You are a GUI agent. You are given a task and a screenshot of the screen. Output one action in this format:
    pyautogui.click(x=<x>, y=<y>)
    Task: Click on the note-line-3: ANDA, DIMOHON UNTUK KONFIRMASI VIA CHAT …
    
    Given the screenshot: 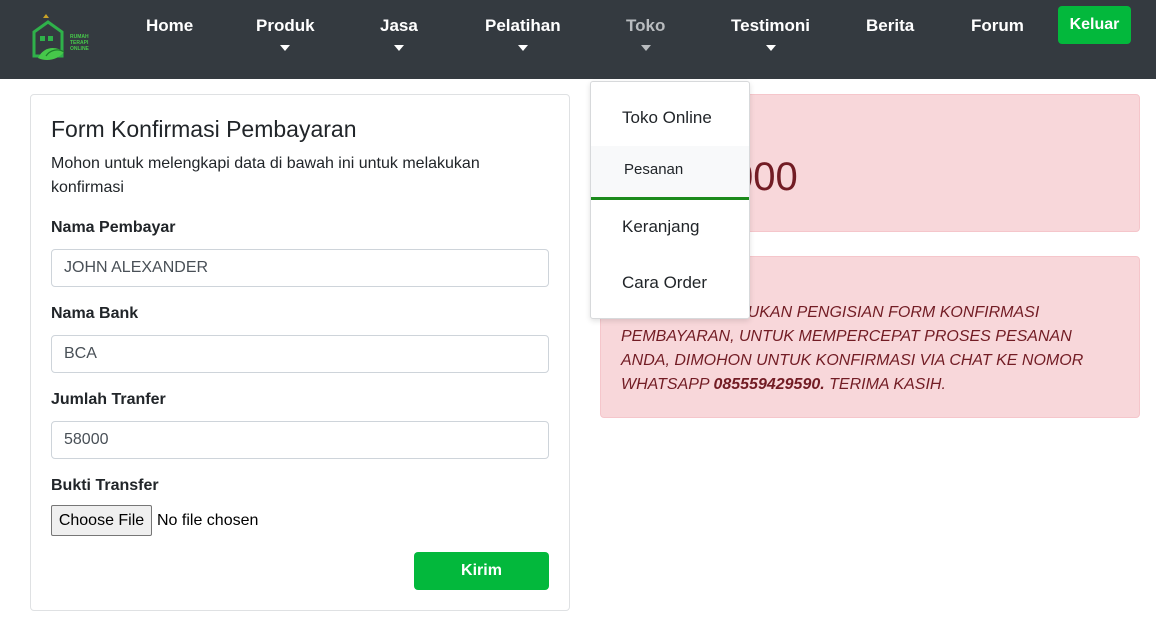 What is the action you would take?
    pyautogui.click(x=852, y=360)
    